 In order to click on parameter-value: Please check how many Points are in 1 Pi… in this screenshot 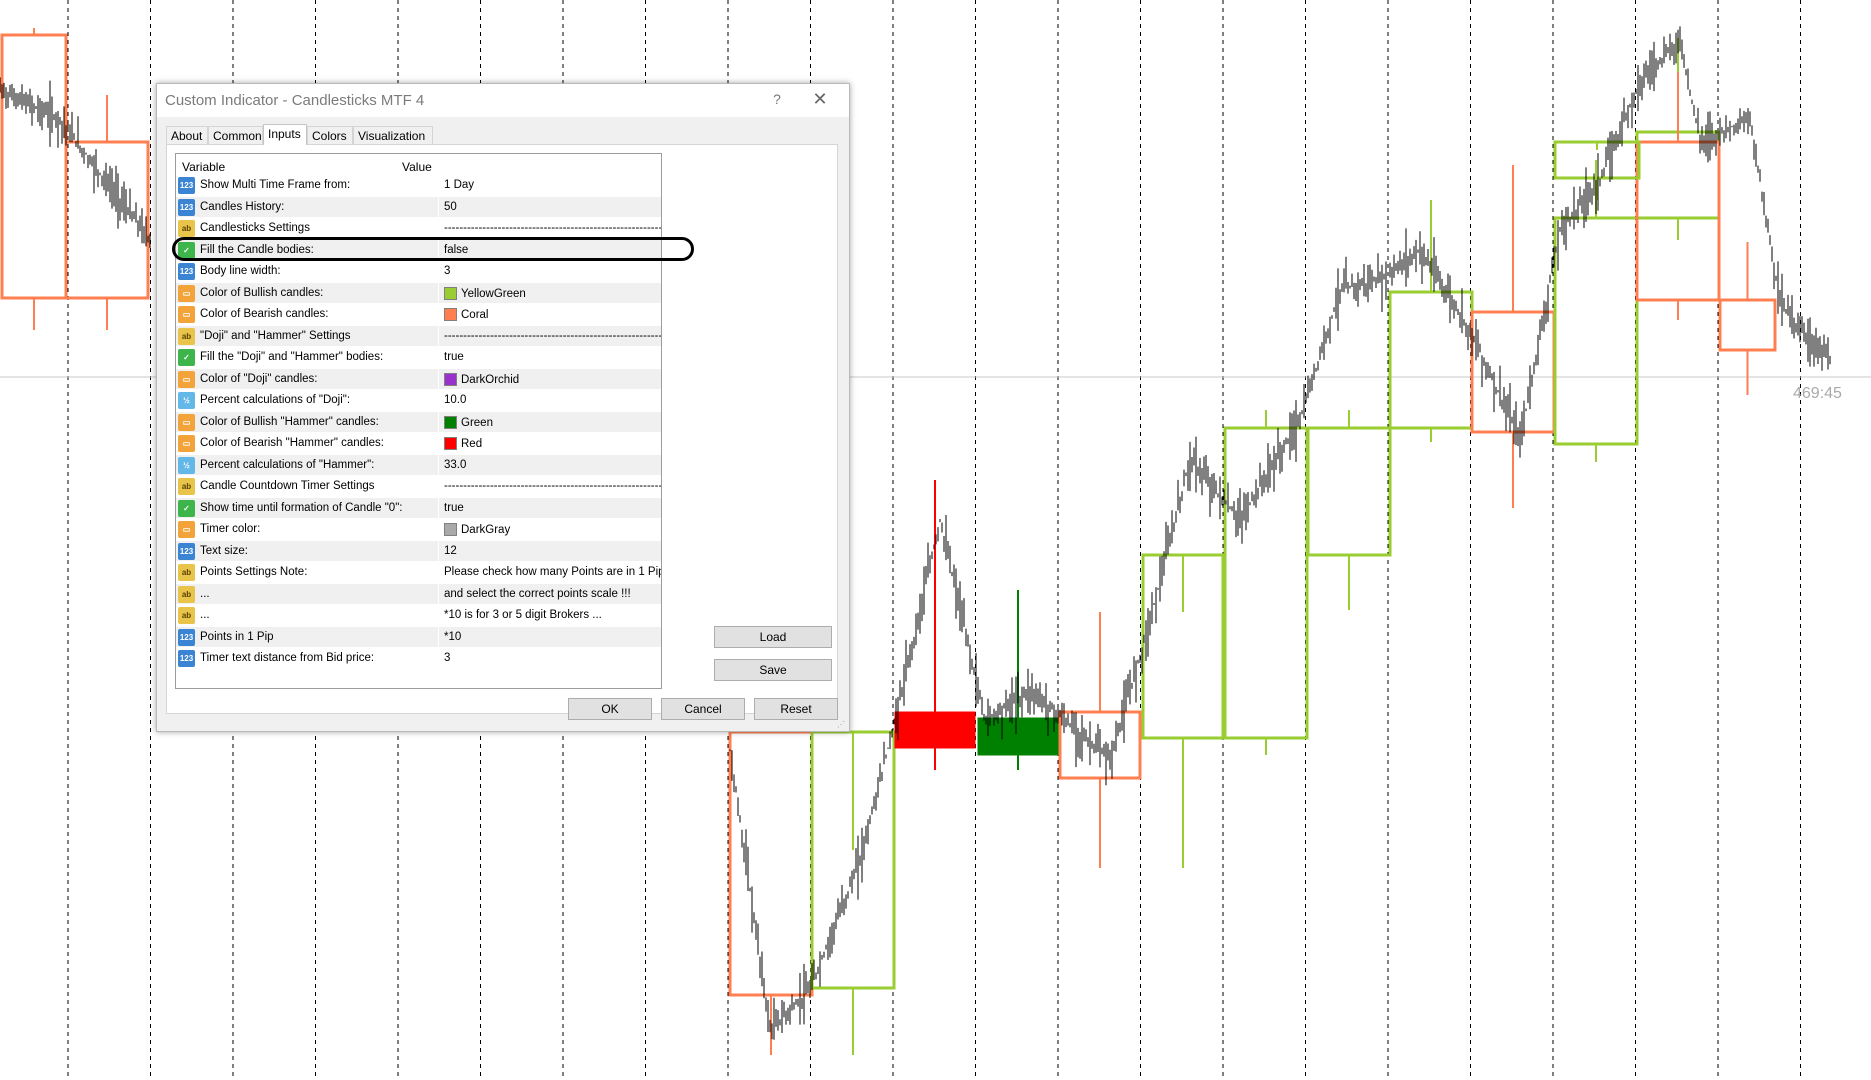, I will do `click(553, 572)`.